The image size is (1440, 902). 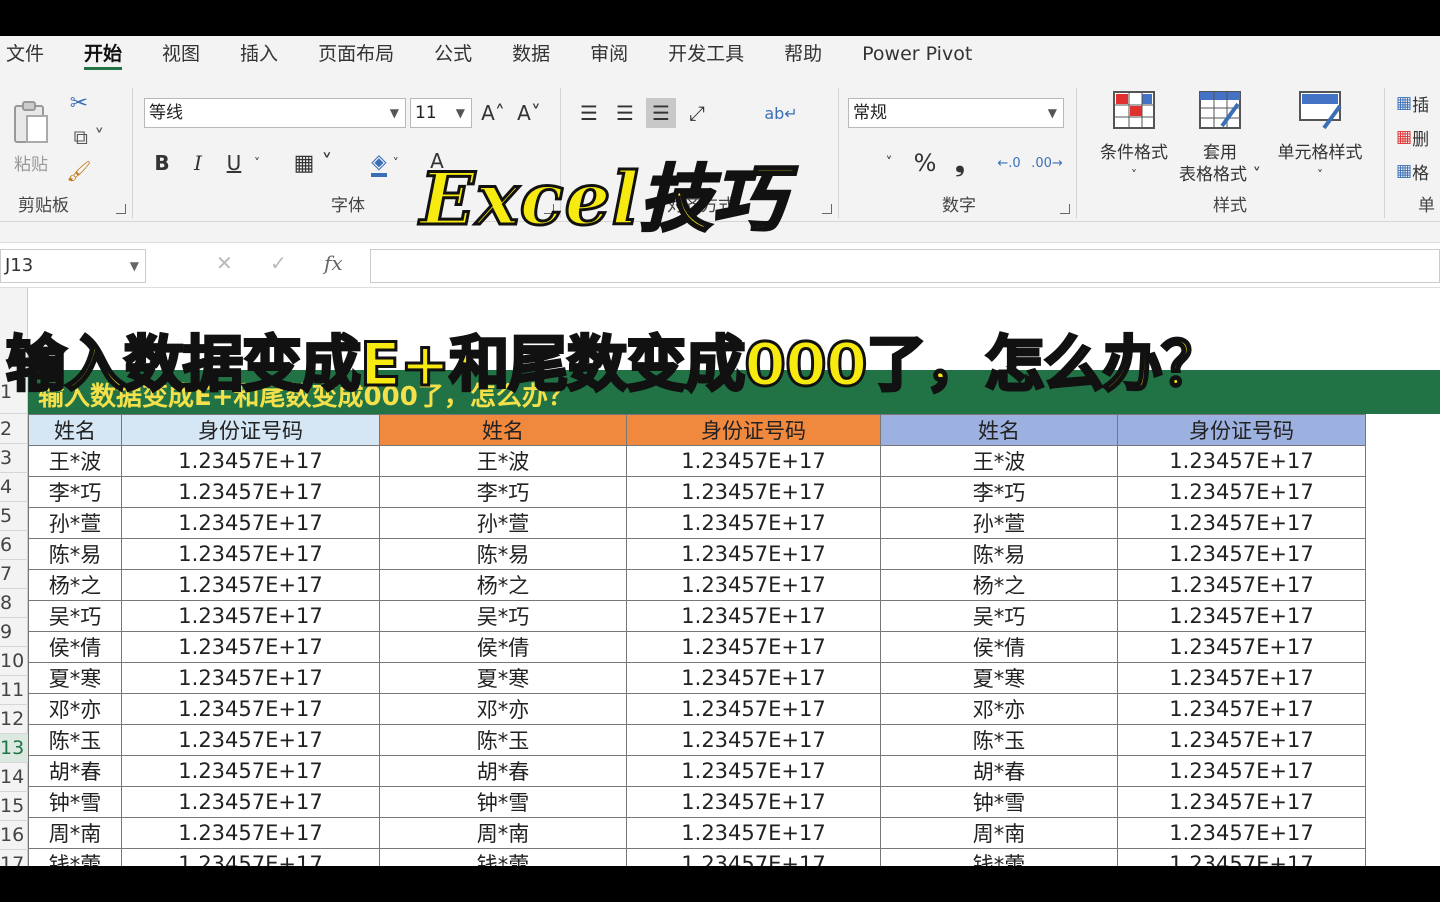 What do you see at coordinates (14, 777) in the screenshot?
I see `row-header: 14` at bounding box center [14, 777].